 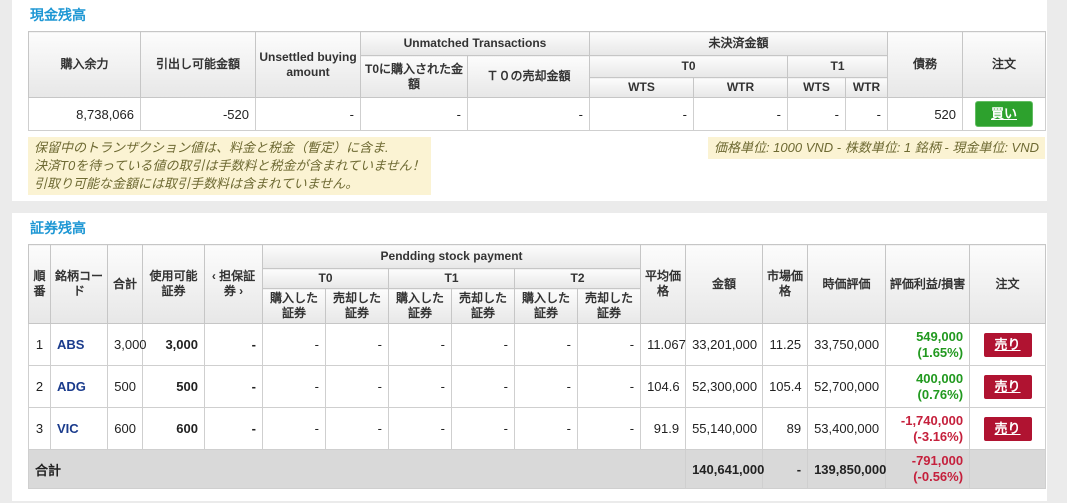 What do you see at coordinates (847, 428) in the screenshot?
I see `market-value: 53,400,000` at bounding box center [847, 428].